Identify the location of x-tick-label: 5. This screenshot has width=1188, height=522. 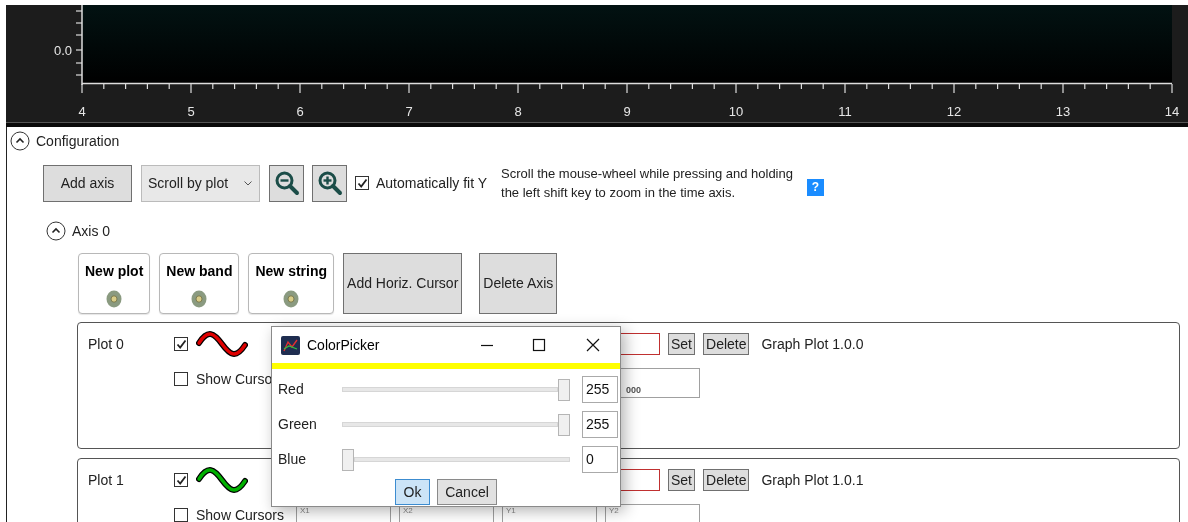
(191, 111).